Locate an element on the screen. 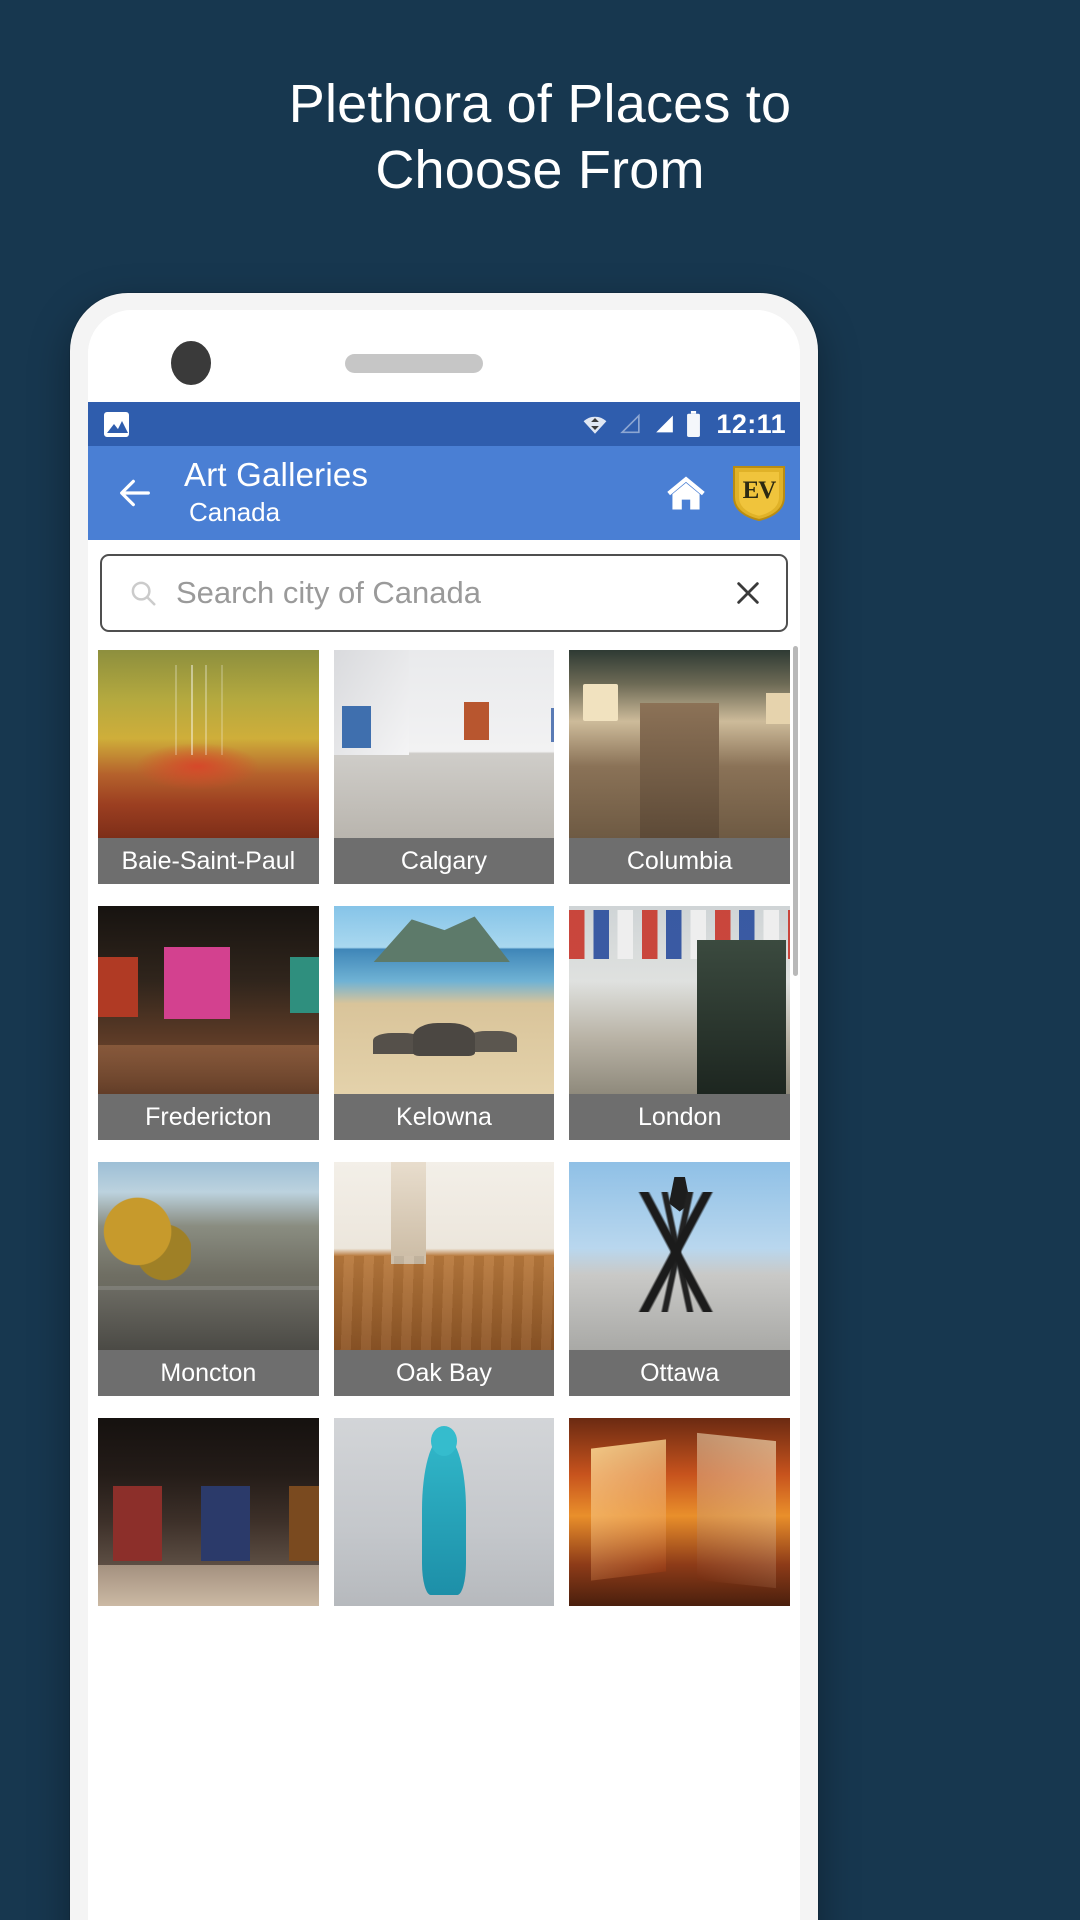 This screenshot has height=1920, width=1080. home-button is located at coordinates (686, 493).